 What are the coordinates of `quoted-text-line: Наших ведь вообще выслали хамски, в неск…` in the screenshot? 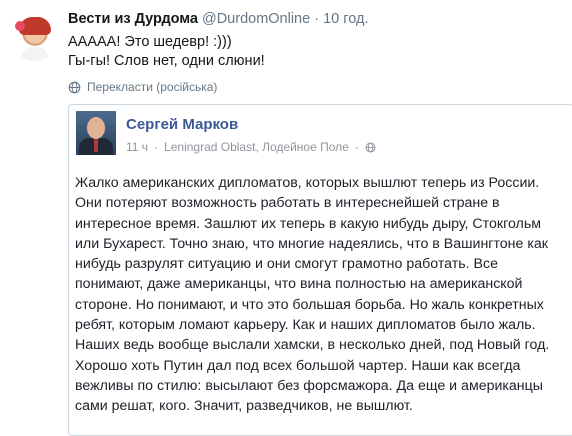 It's located at (312, 345).